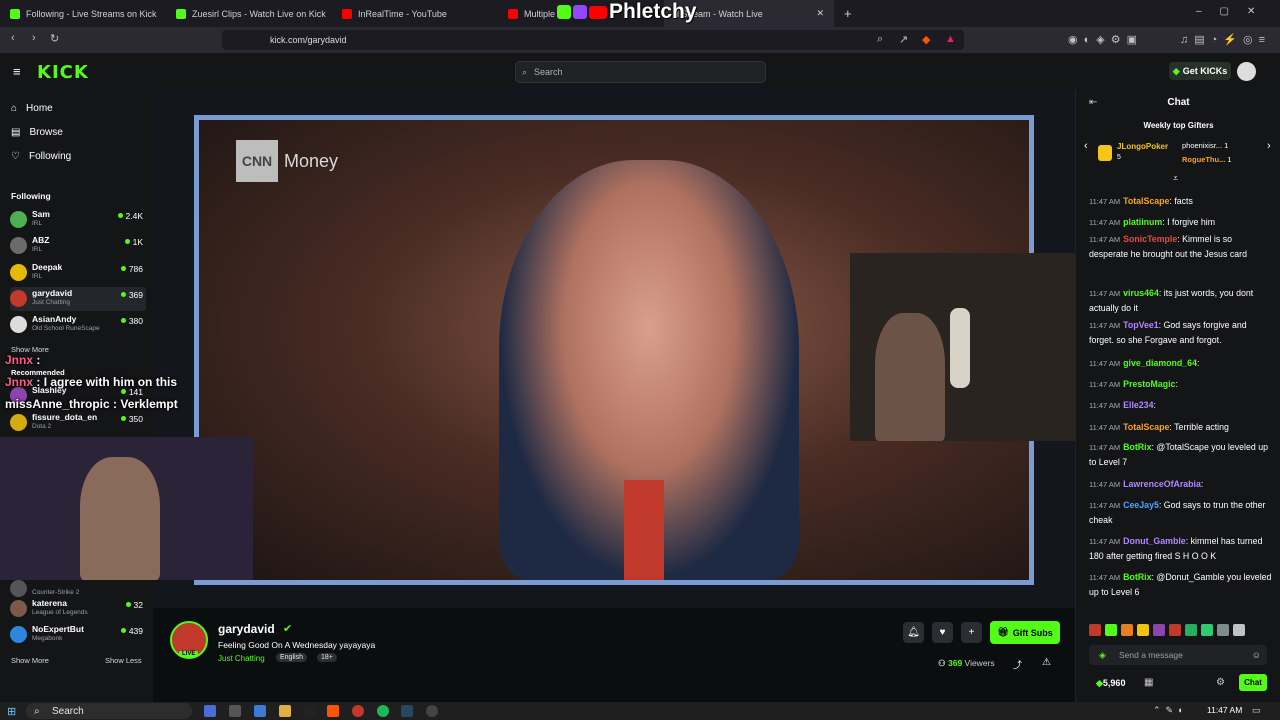 This screenshot has height=720, width=1280. I want to click on user-avatar, so click(1246, 71).